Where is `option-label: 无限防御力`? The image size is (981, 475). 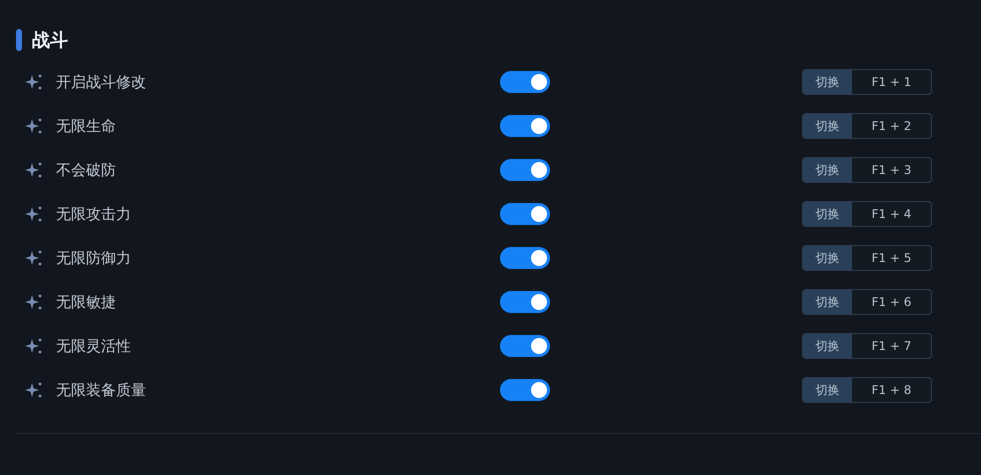
option-label: 无限防御力 is located at coordinates (94, 258).